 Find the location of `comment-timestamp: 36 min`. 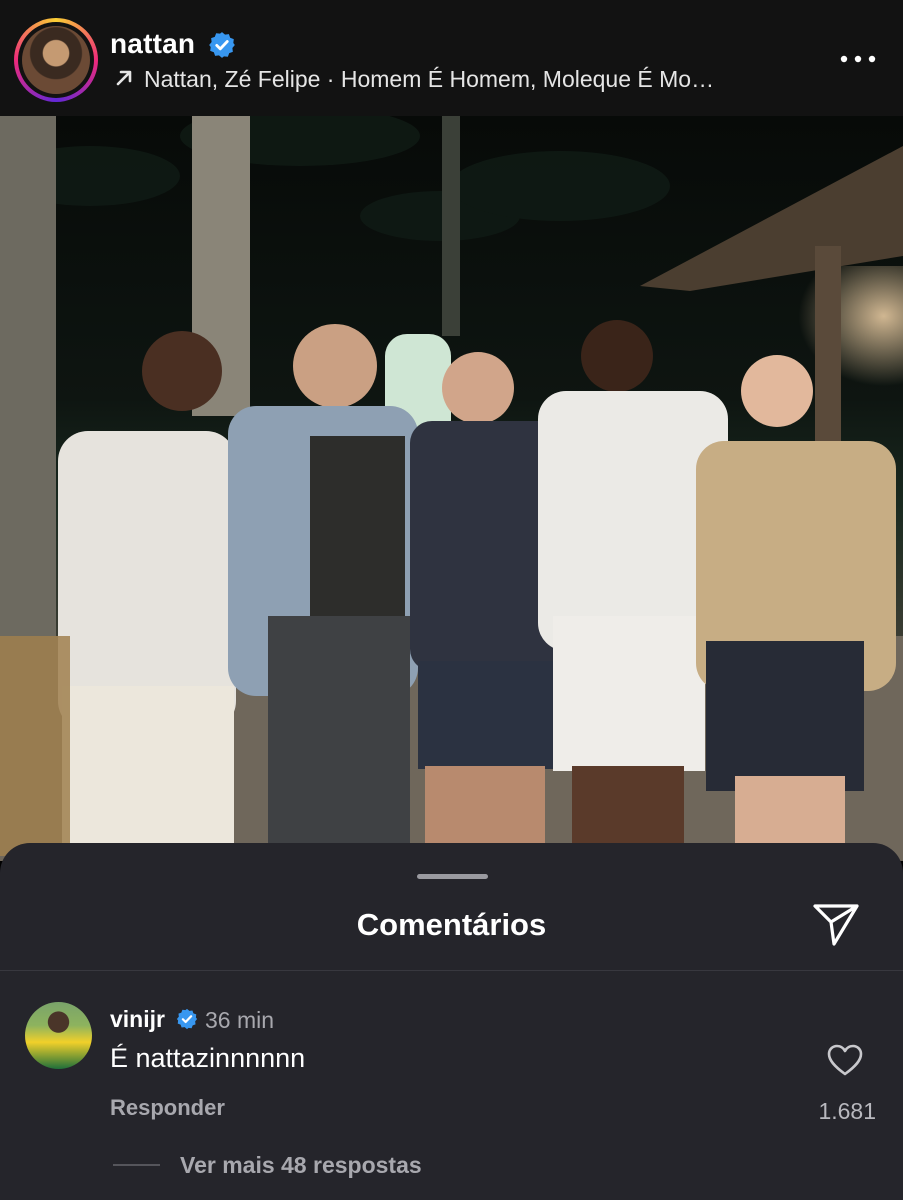

comment-timestamp: 36 min is located at coordinates (240, 1020).